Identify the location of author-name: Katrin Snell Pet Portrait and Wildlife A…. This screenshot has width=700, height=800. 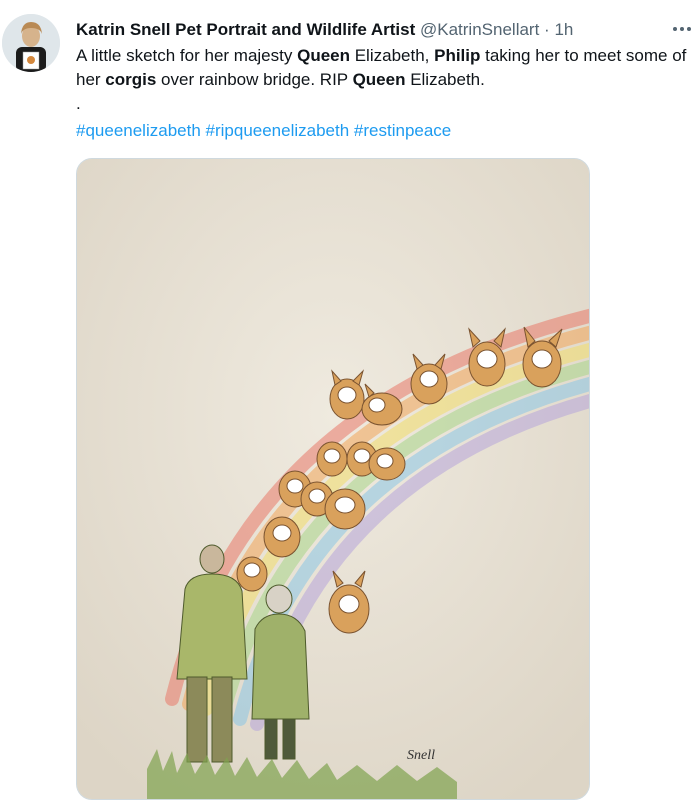
(245, 29).